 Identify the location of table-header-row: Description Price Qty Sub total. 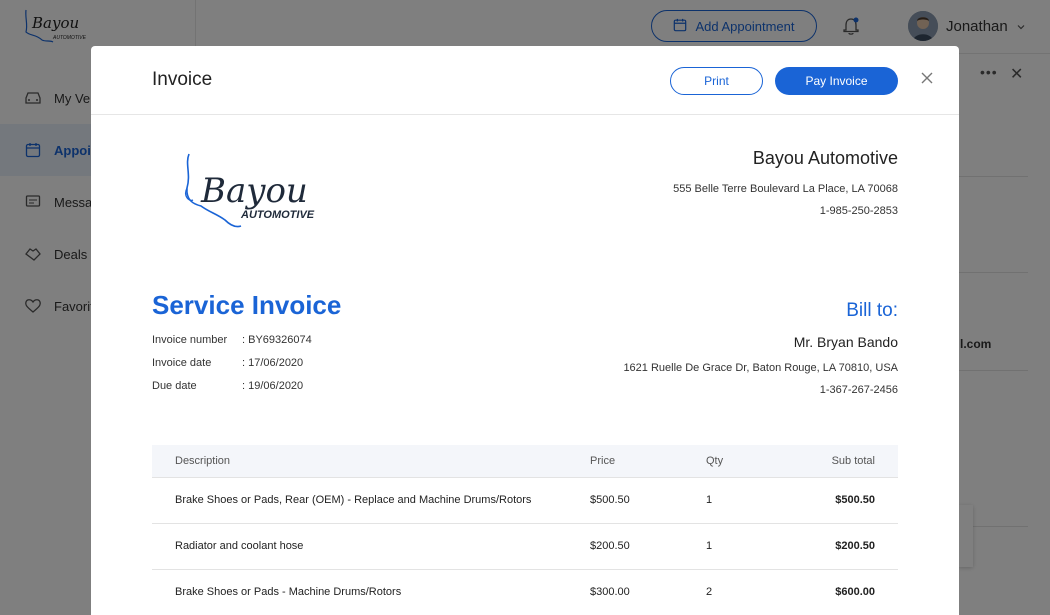
(525, 461).